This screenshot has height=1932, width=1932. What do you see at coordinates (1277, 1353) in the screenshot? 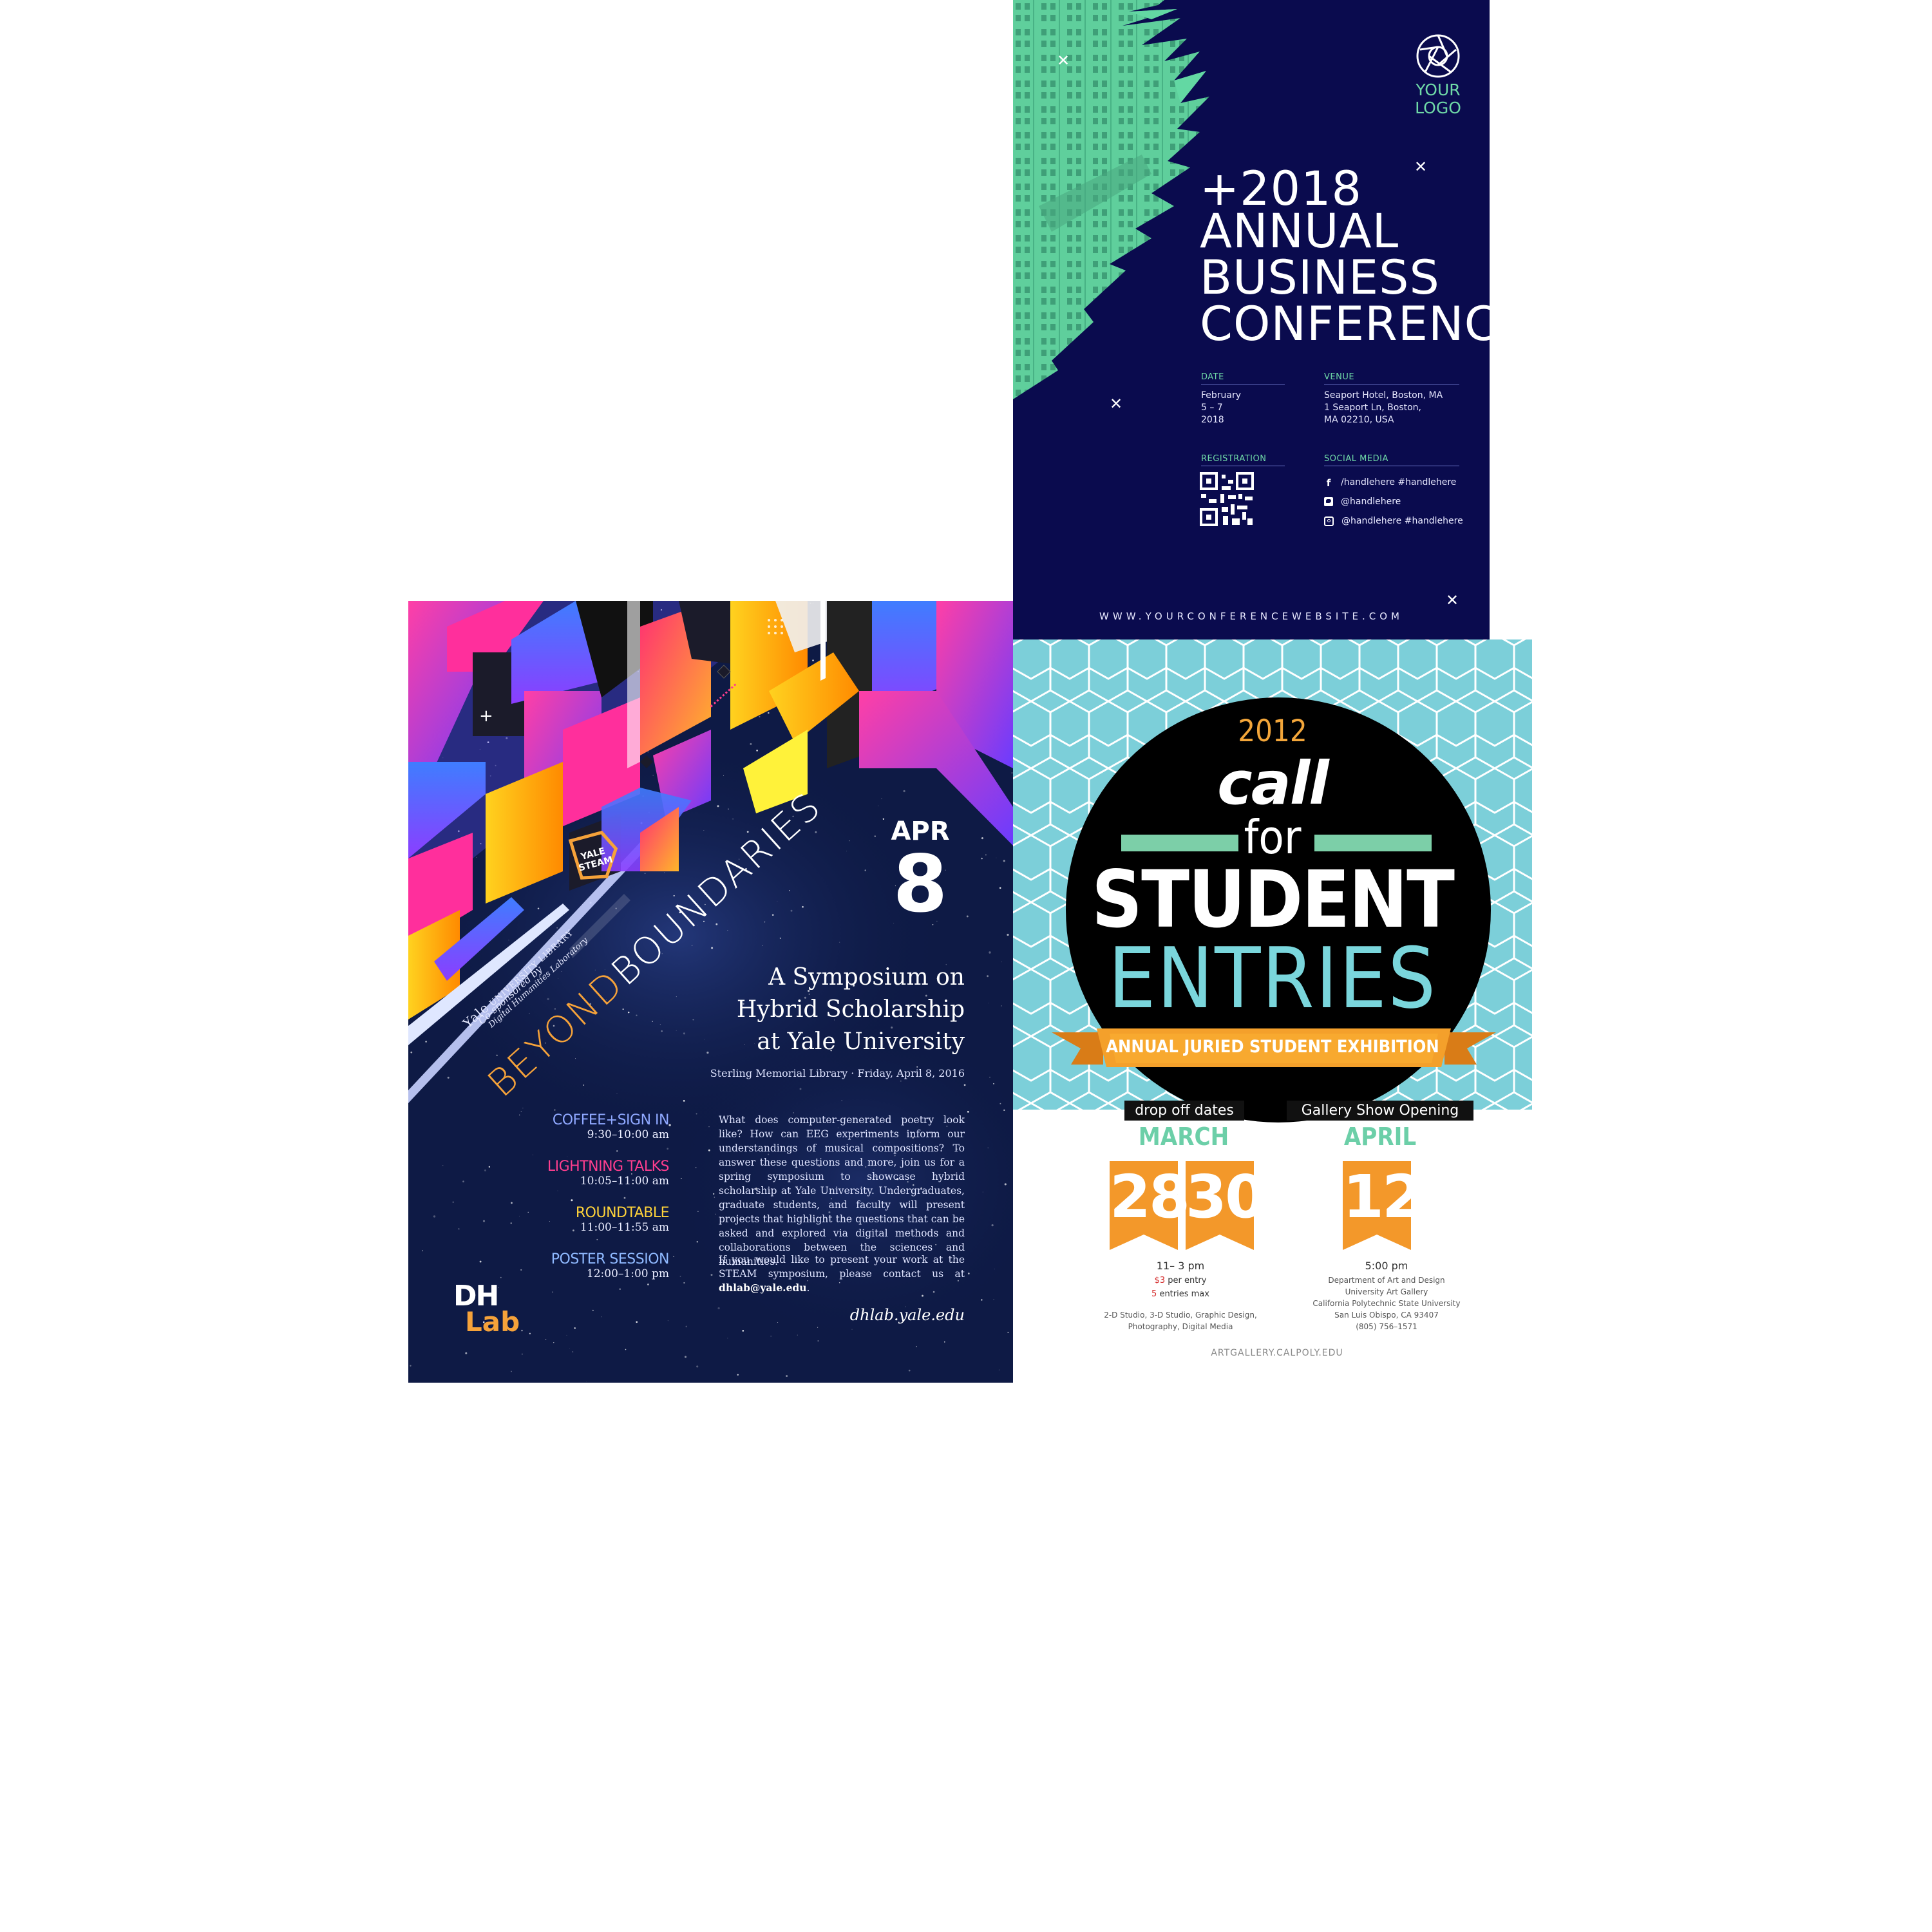
I see `gallery-website-link: ARTGALLERY.CALPOLY.EDU` at bounding box center [1277, 1353].